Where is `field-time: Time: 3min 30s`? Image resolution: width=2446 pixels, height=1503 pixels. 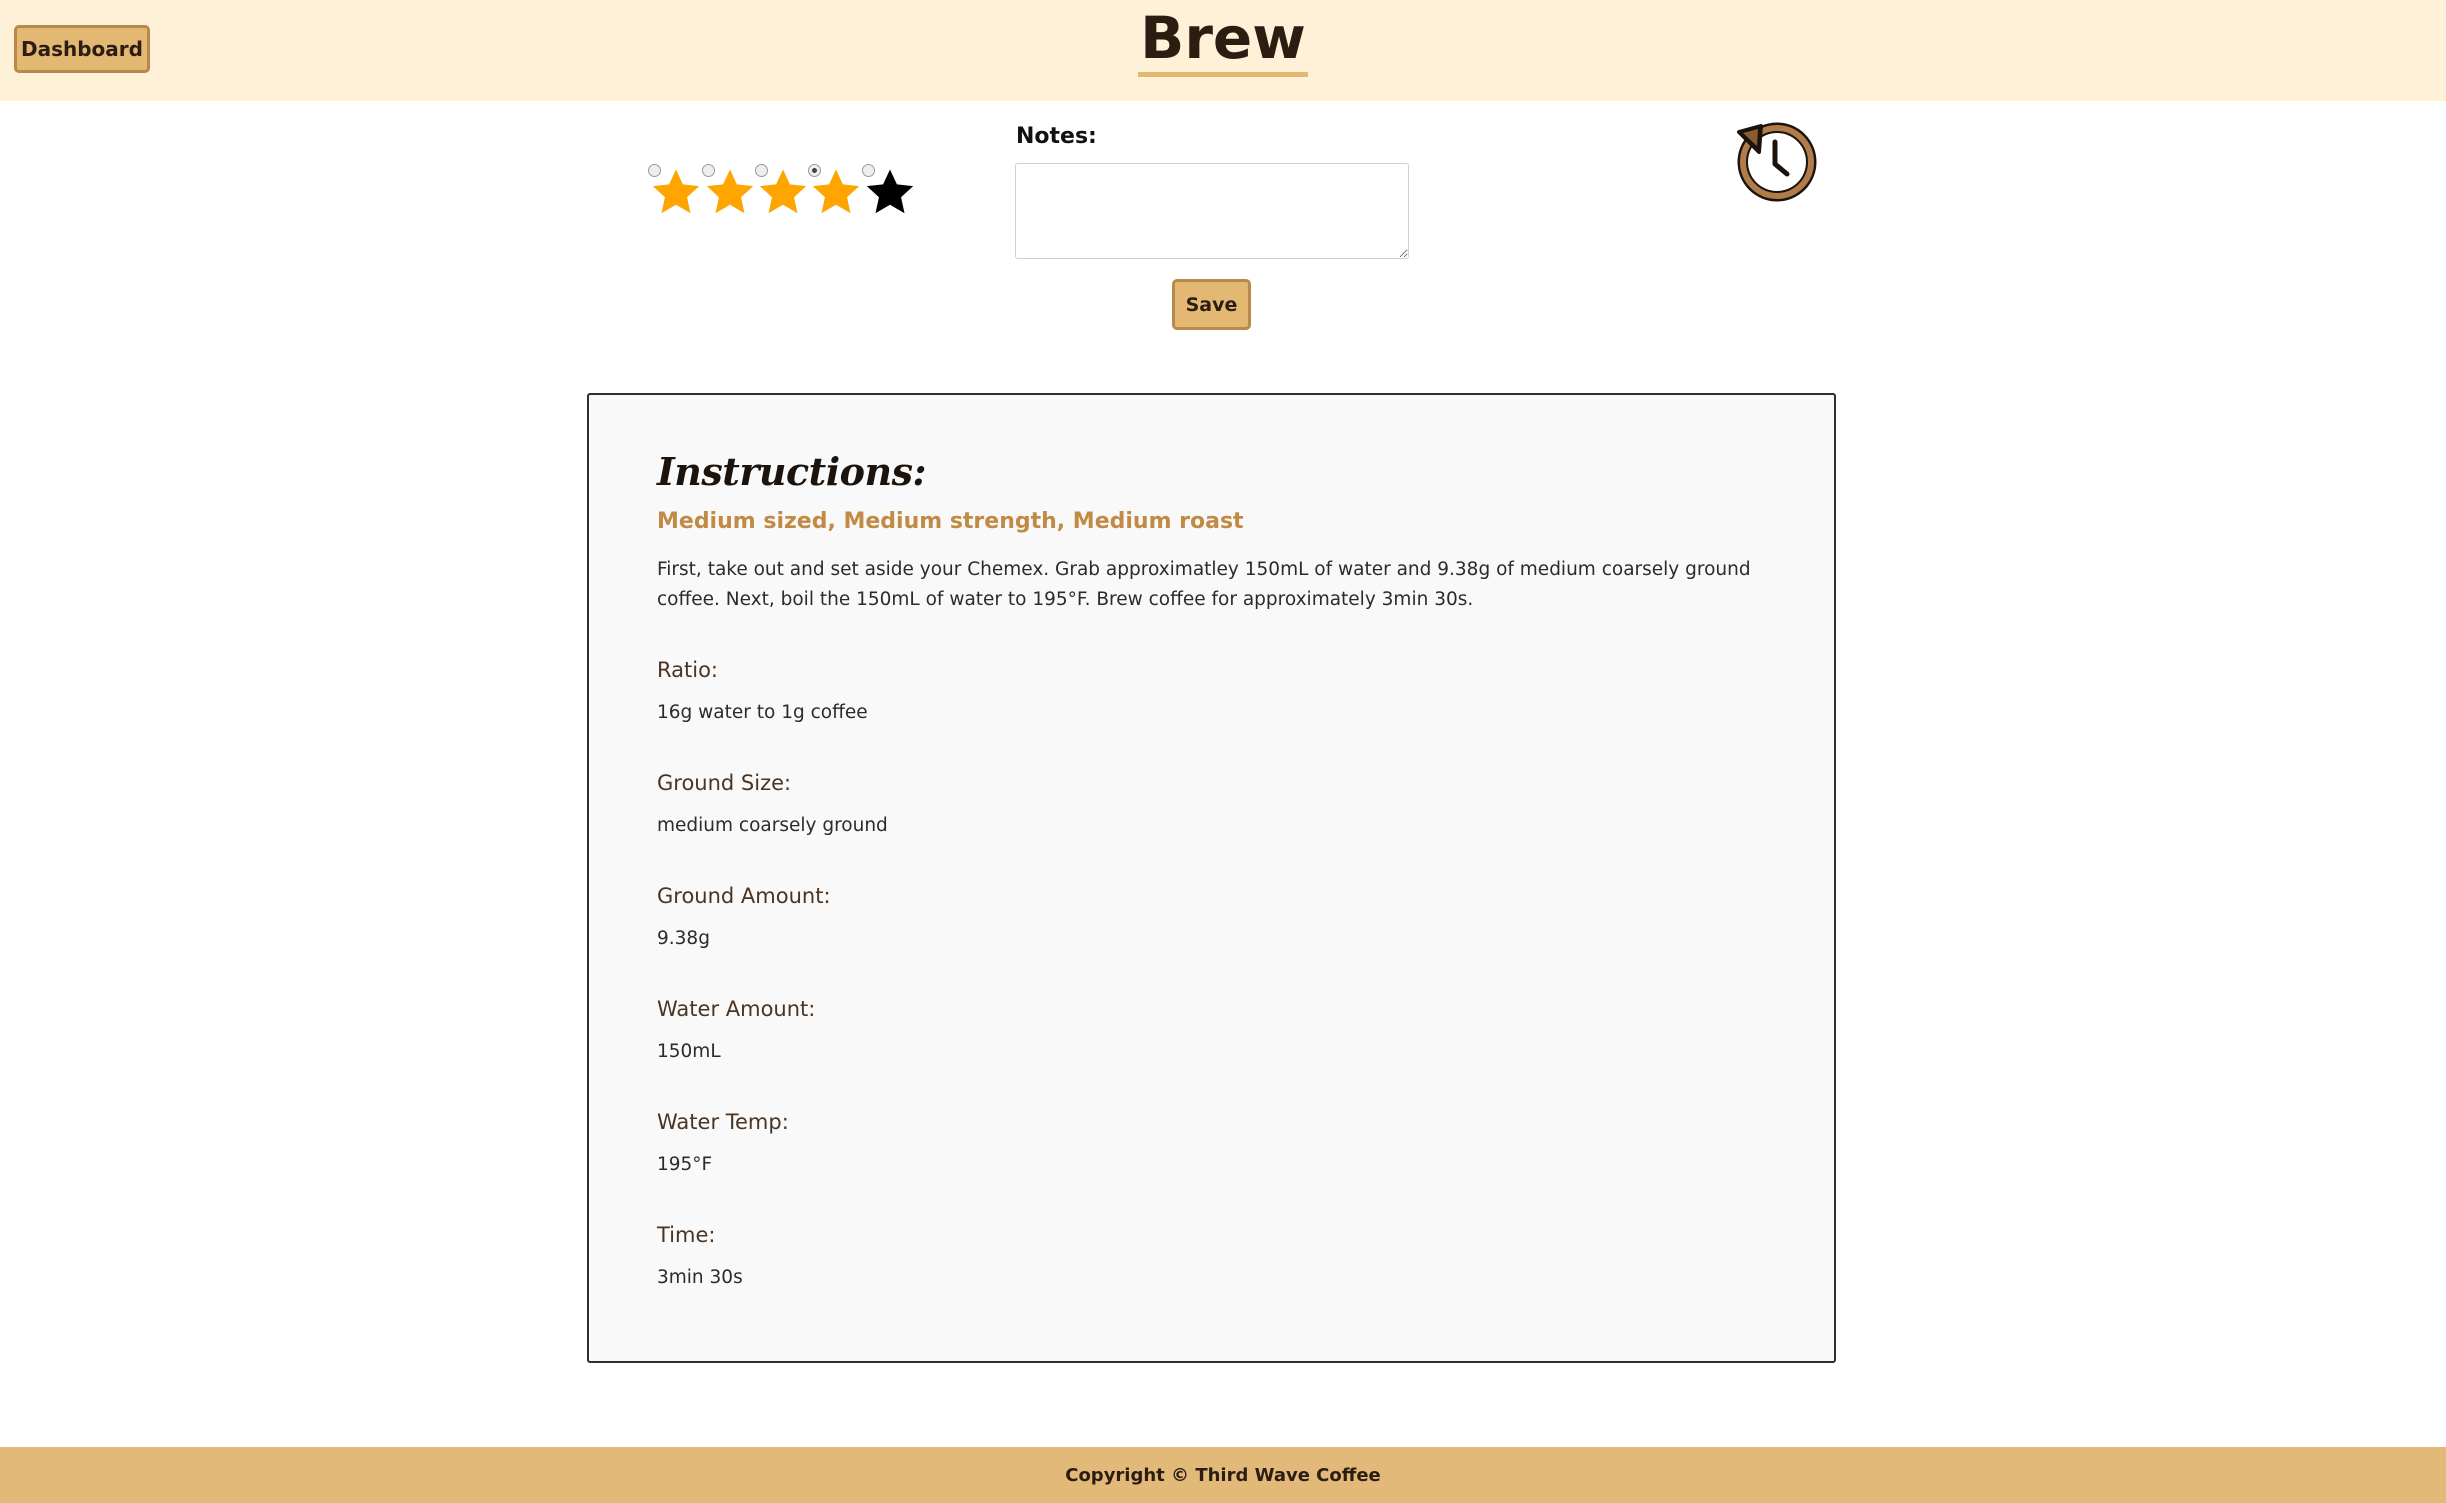 field-time: Time: 3min 30s is located at coordinates (1238, 1256).